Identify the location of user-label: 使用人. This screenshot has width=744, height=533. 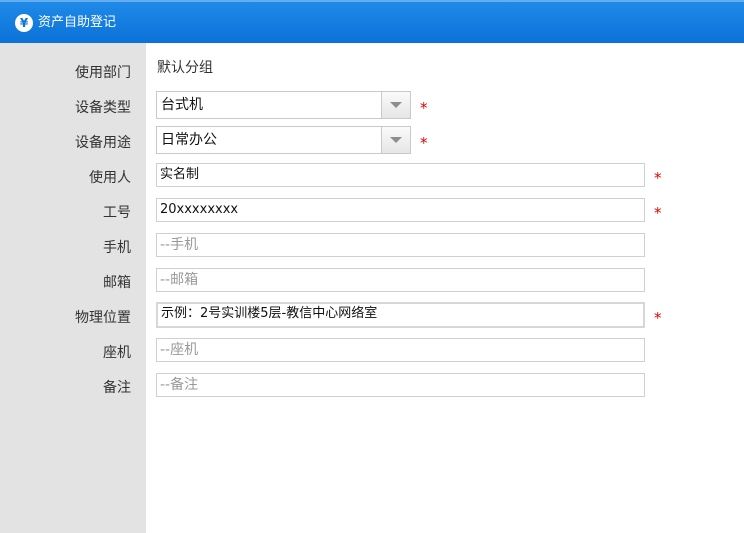
(110, 178).